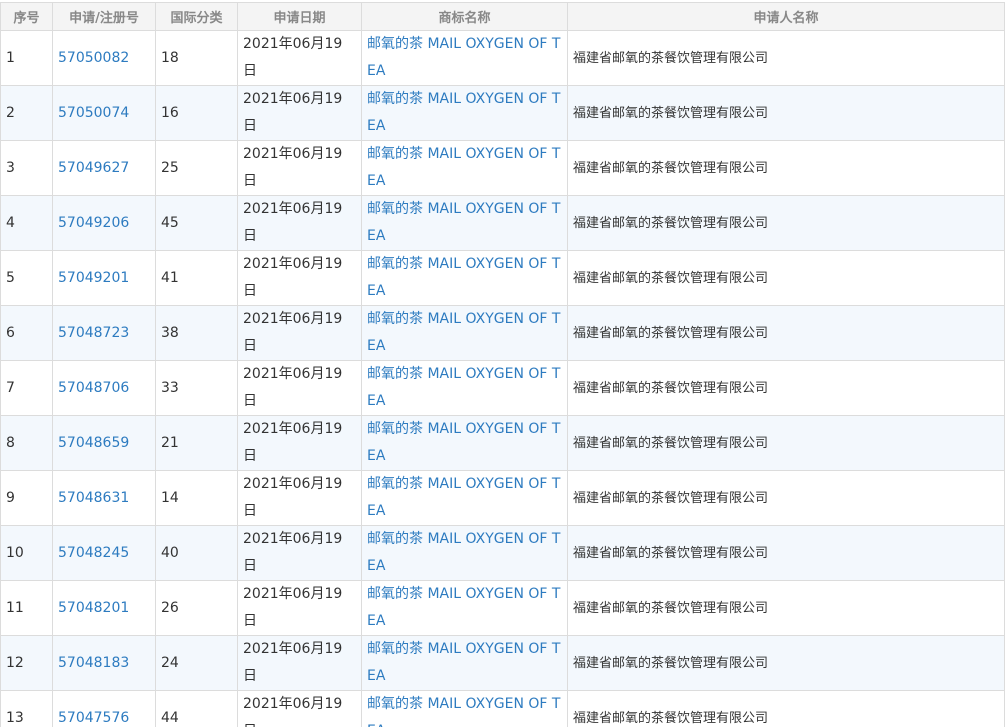 Image resolution: width=1005 pixels, height=727 pixels. What do you see at coordinates (26, 553) in the screenshot?
I see `cell-index: 10` at bounding box center [26, 553].